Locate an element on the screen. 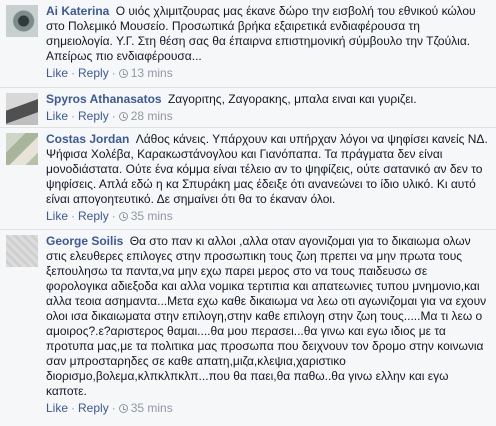 The width and height of the screenshot is (496, 426). comment-author: Costas Jordan is located at coordinates (87, 139).